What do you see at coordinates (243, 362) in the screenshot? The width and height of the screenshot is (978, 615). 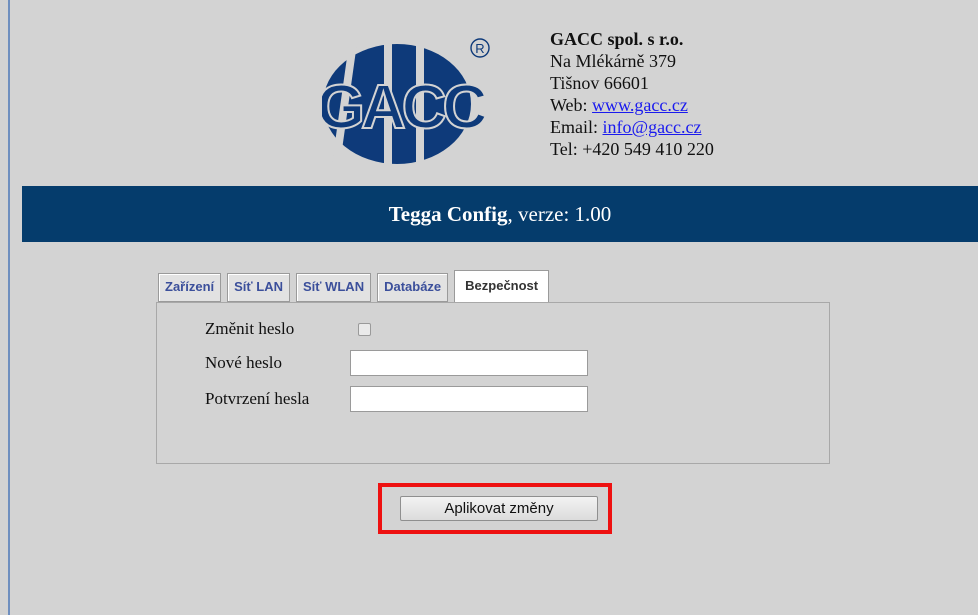 I see `new-password-label: Nové heslo` at bounding box center [243, 362].